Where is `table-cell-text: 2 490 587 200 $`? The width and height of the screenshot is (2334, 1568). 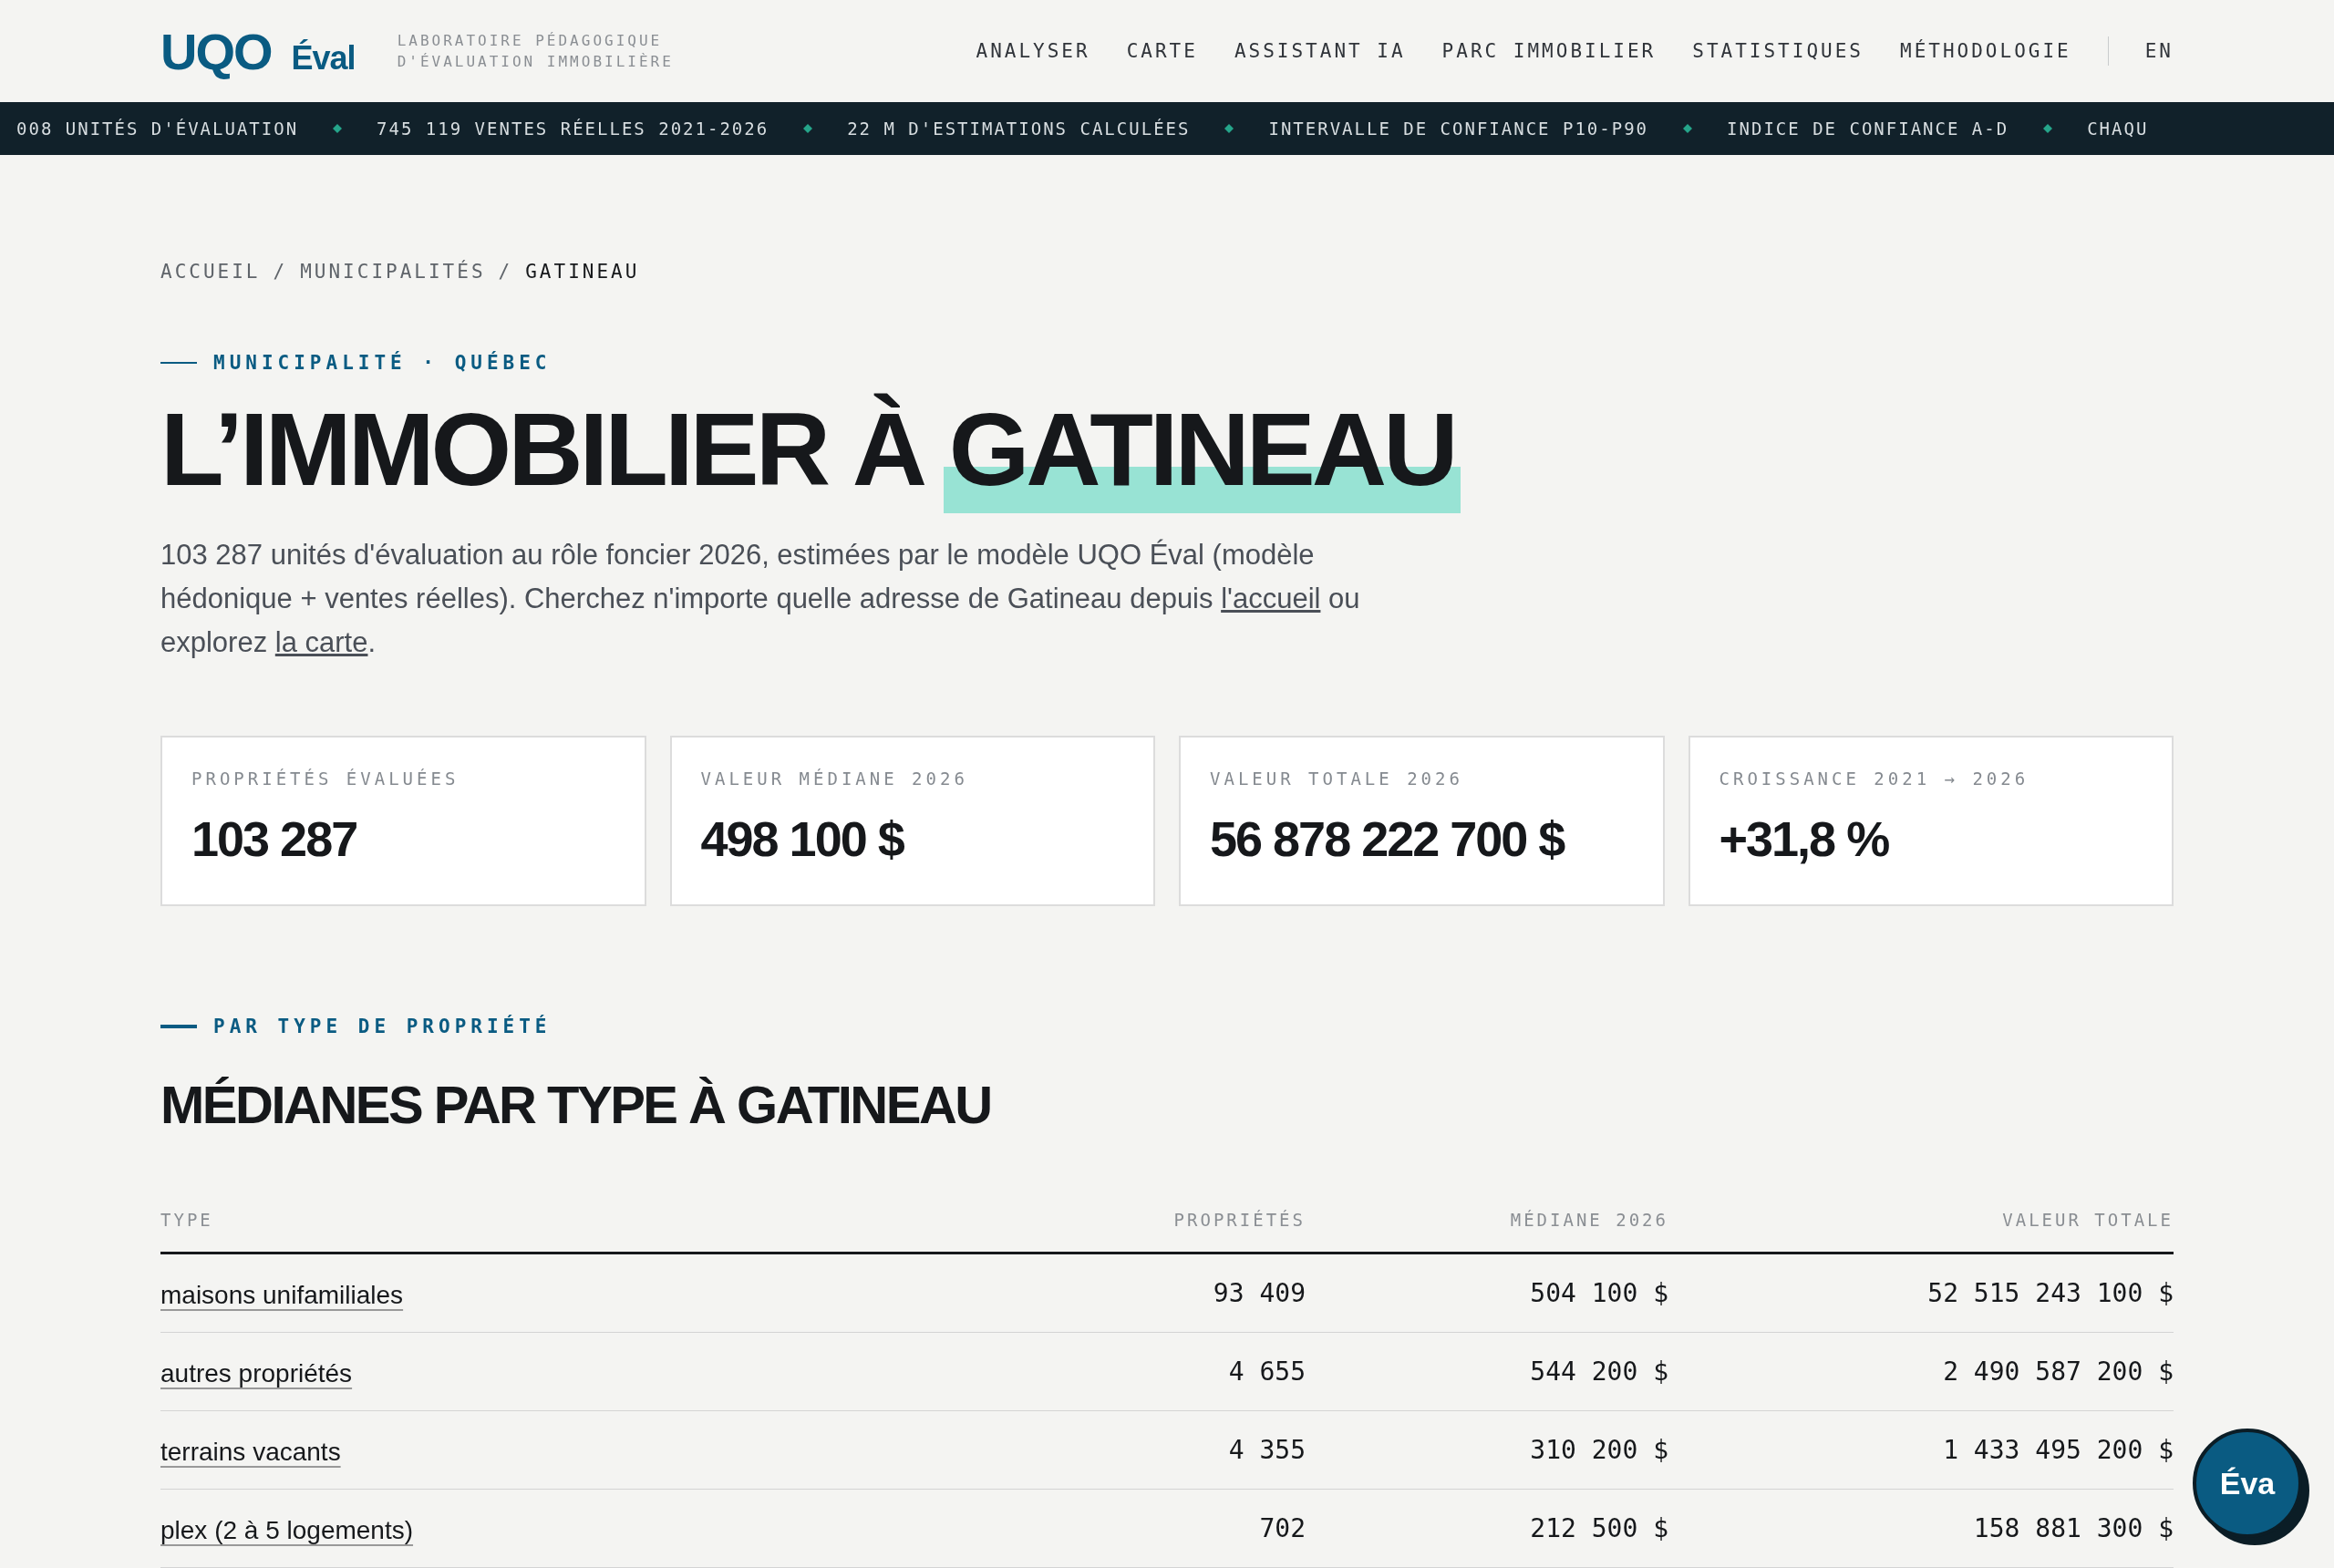
table-cell-text: 2 490 587 200 $ is located at coordinates (2058, 1372).